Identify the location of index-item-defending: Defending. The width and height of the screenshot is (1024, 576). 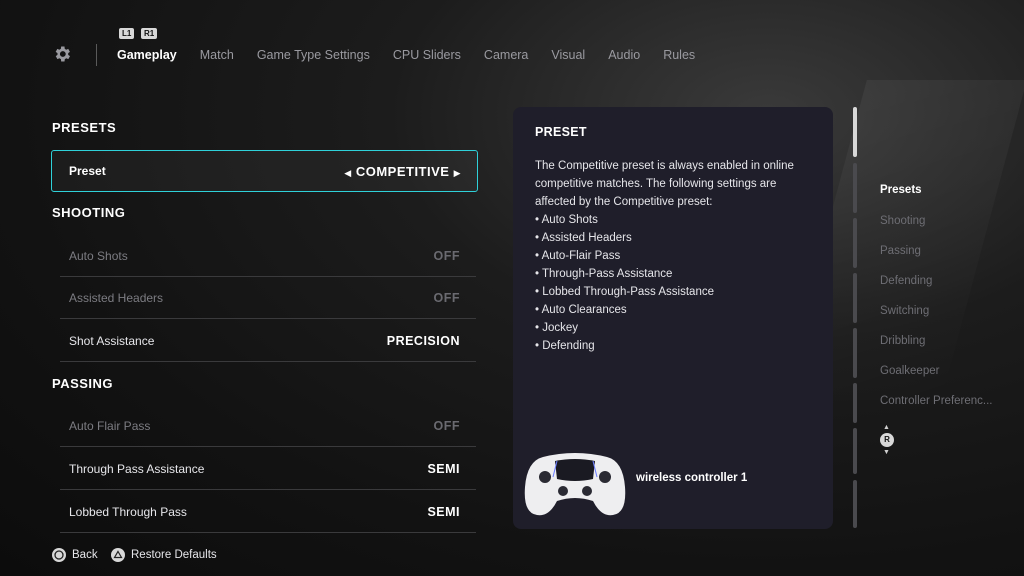
(945, 281).